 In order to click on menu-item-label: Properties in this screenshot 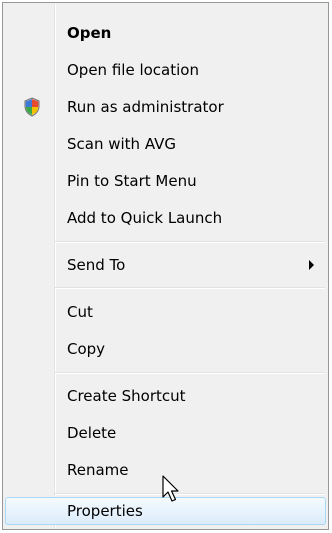, I will do `click(105, 511)`.